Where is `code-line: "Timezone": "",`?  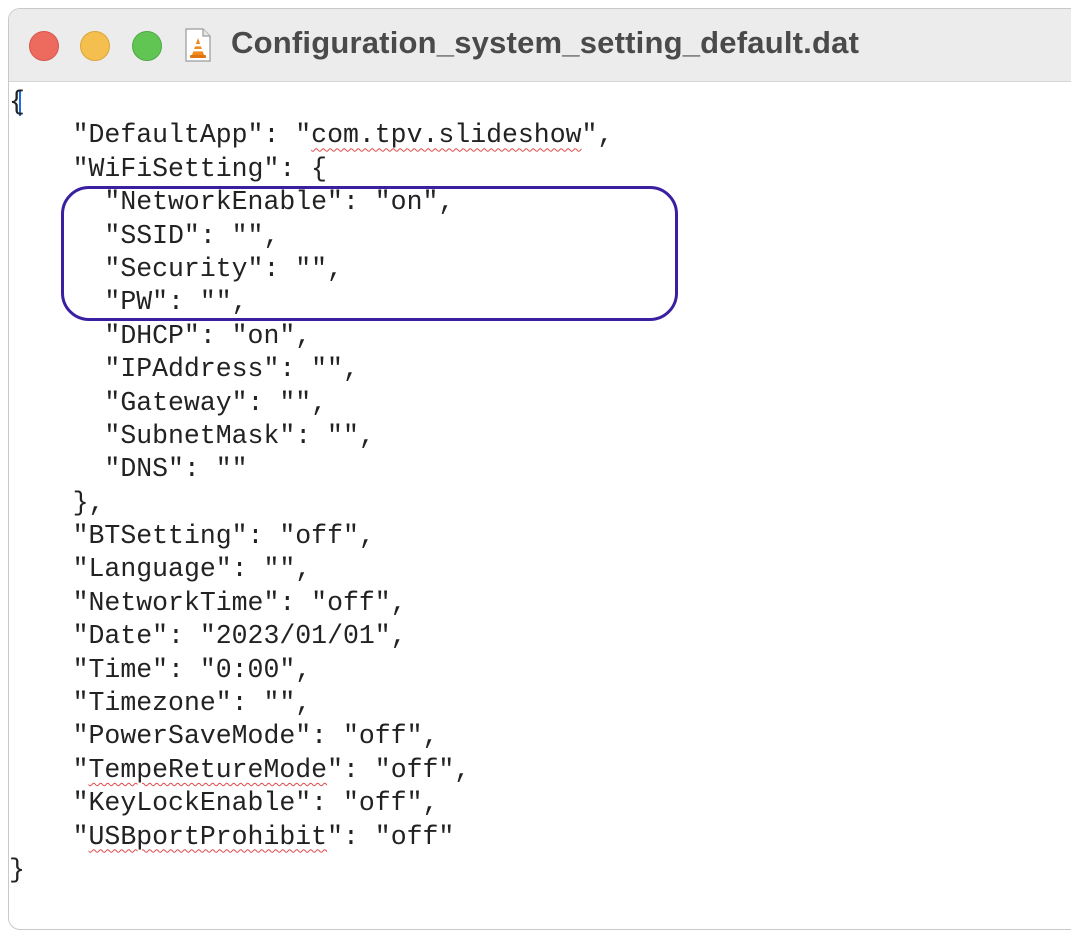 code-line: "Timezone": "", is located at coordinates (311, 703).